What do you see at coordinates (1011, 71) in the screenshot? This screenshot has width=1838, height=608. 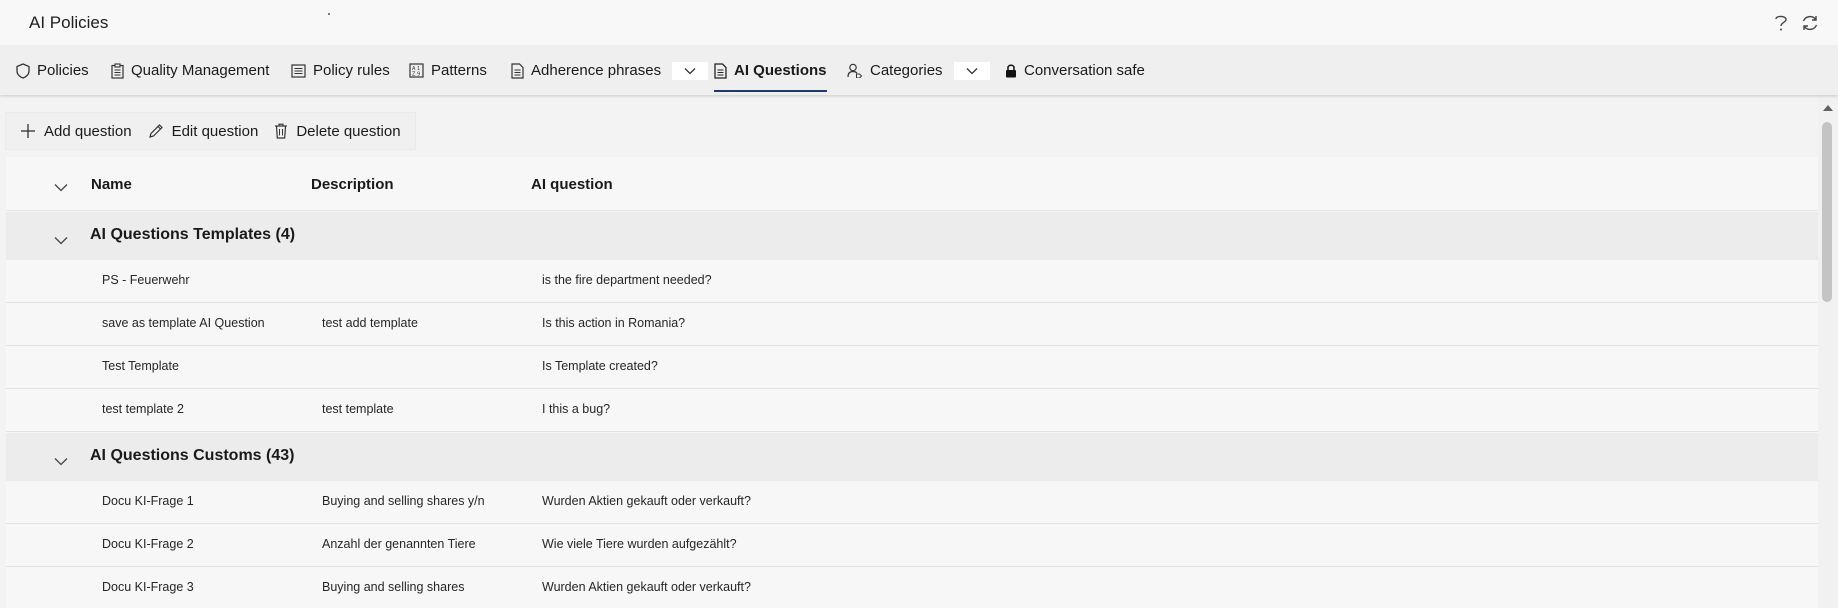 I see `lock-icon` at bounding box center [1011, 71].